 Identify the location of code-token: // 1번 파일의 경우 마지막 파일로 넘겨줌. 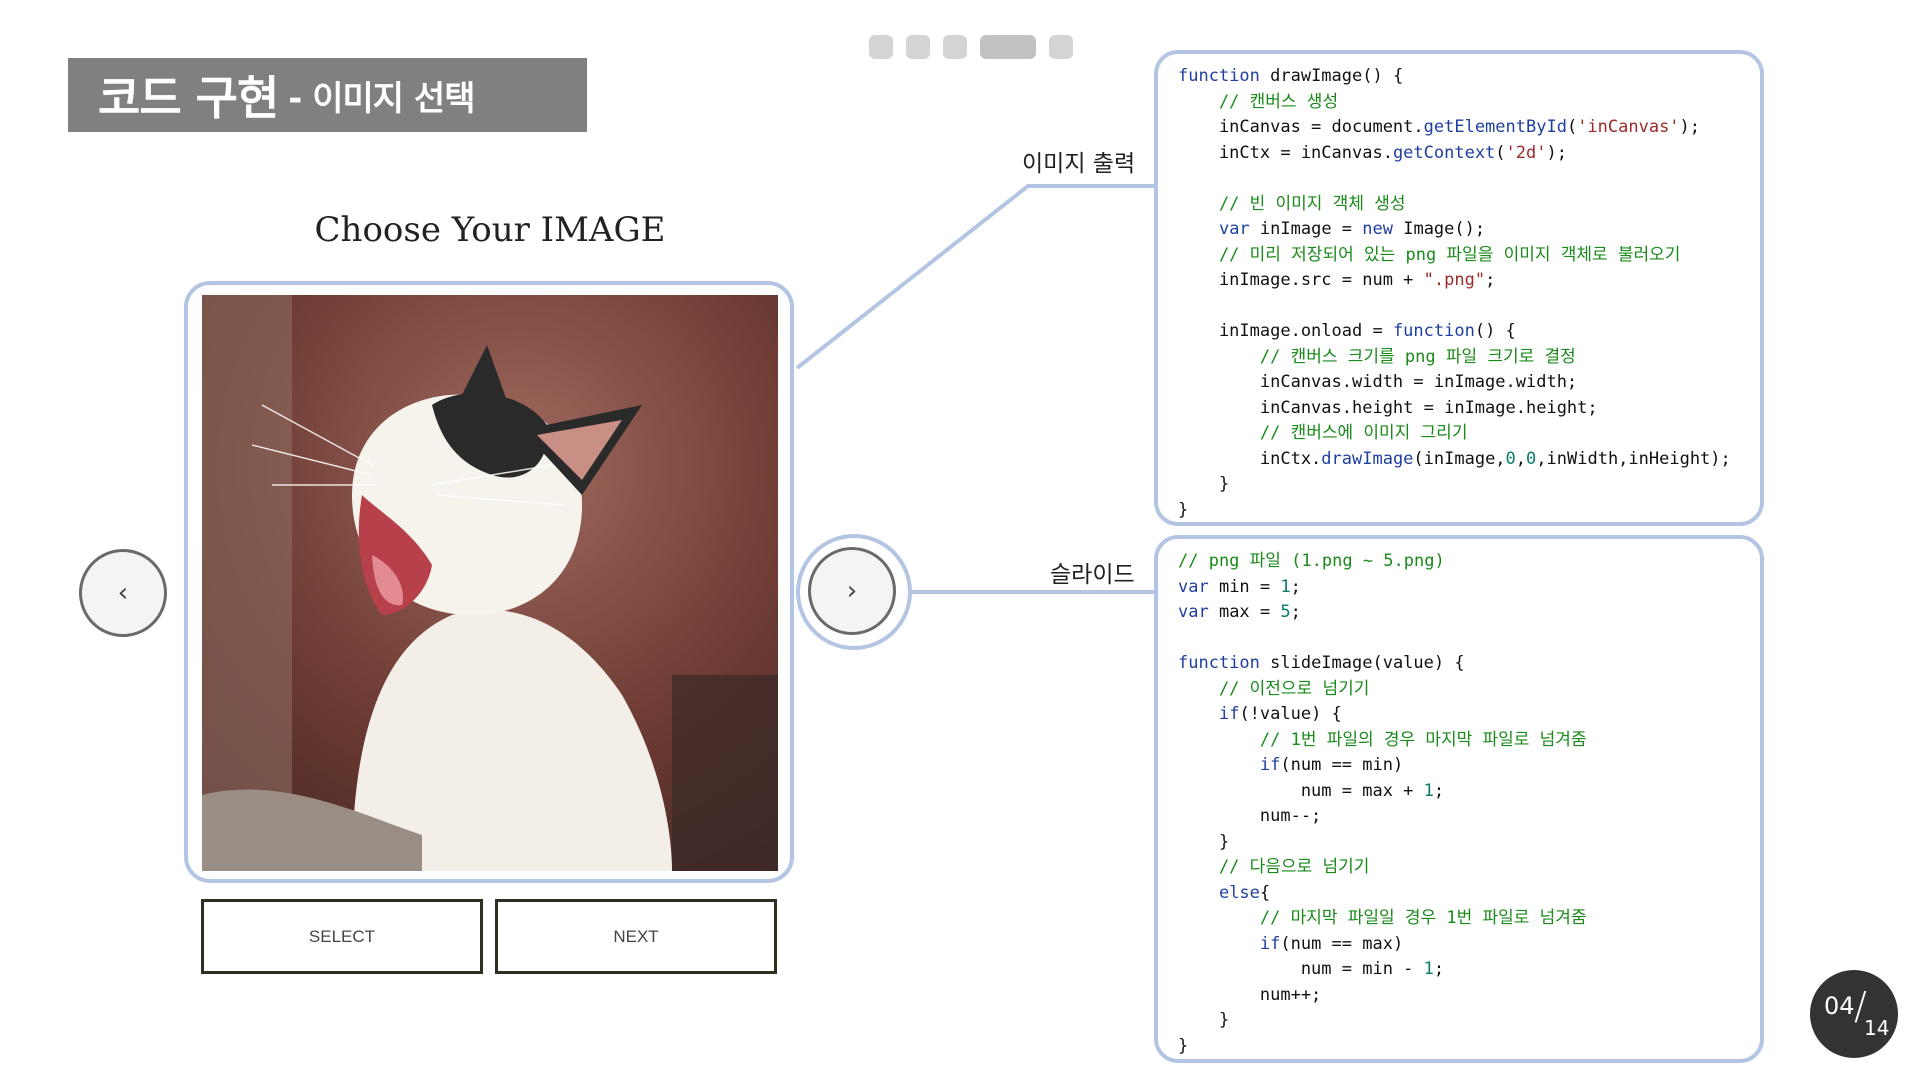
(1382, 739).